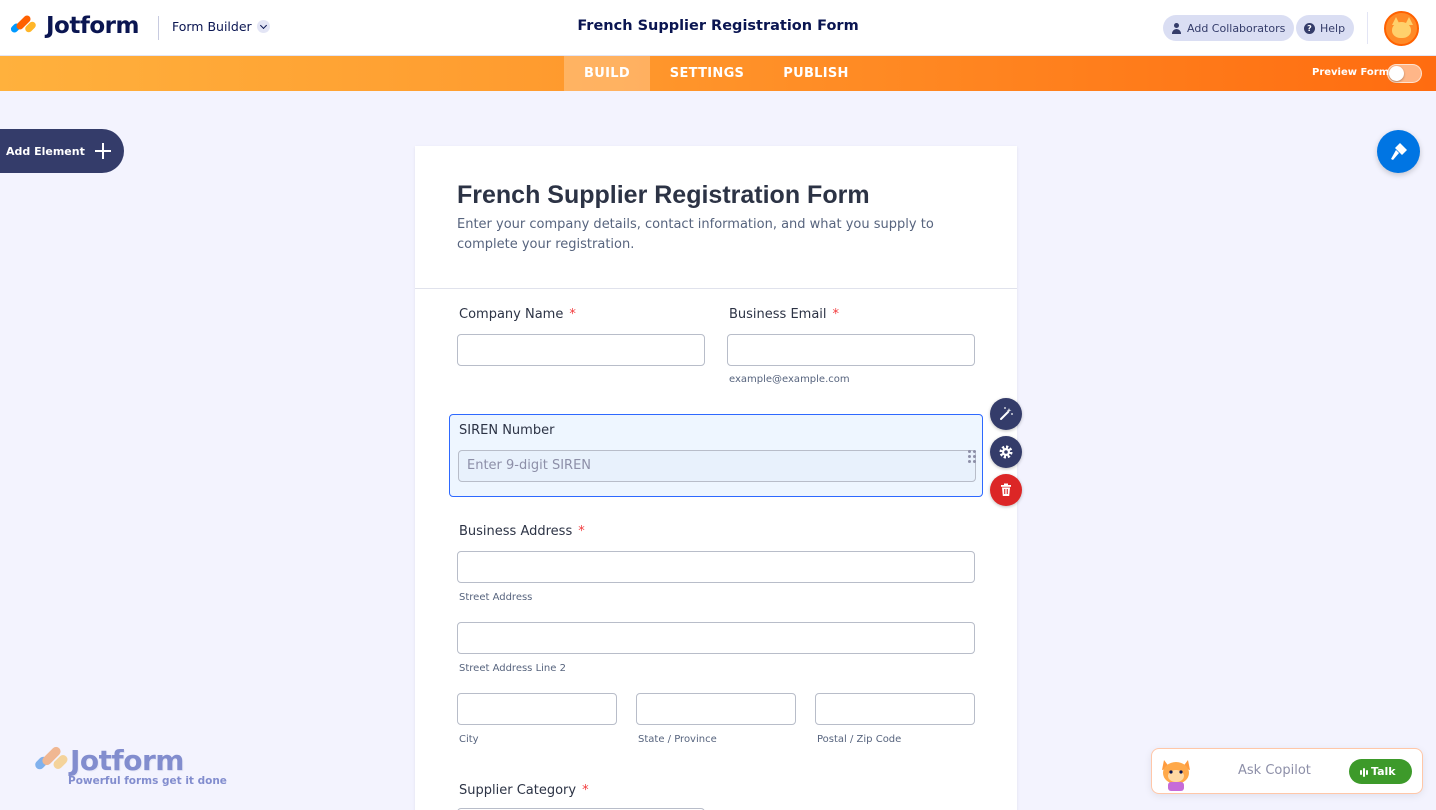 The height and width of the screenshot is (810, 1436). Describe the element at coordinates (512, 668) in the screenshot. I see `street-address-line2-sublabel: Street Address Line 2` at that location.